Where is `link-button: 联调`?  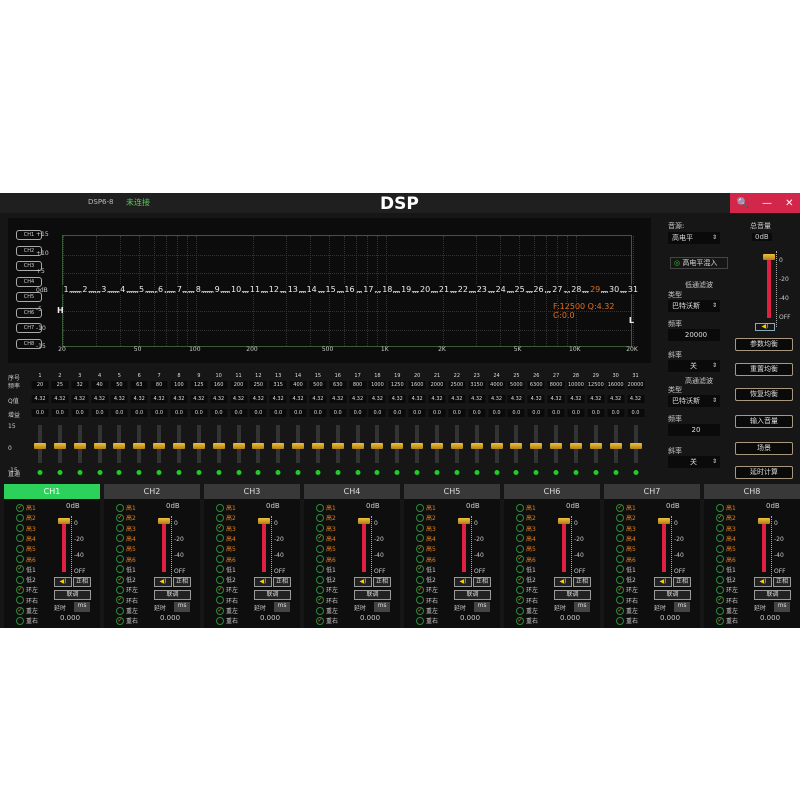
link-button: 联调 is located at coordinates (372, 595).